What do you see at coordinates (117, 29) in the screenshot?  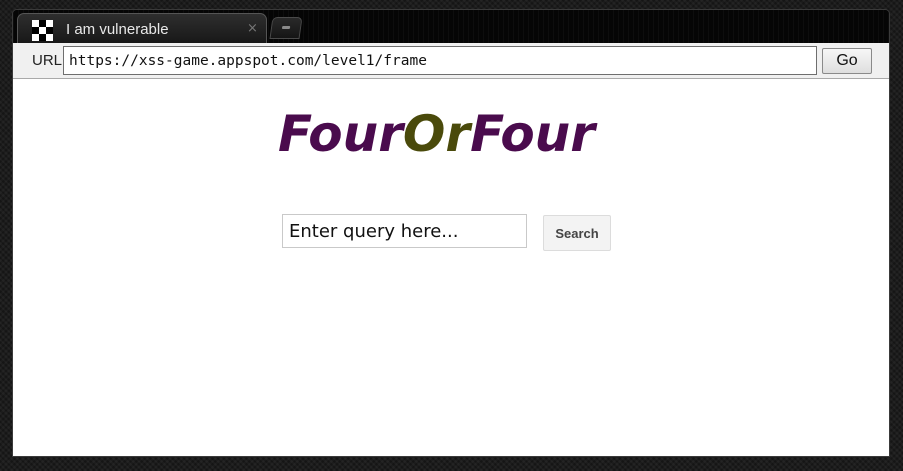 I see `tab-title: I am vulnerable` at bounding box center [117, 29].